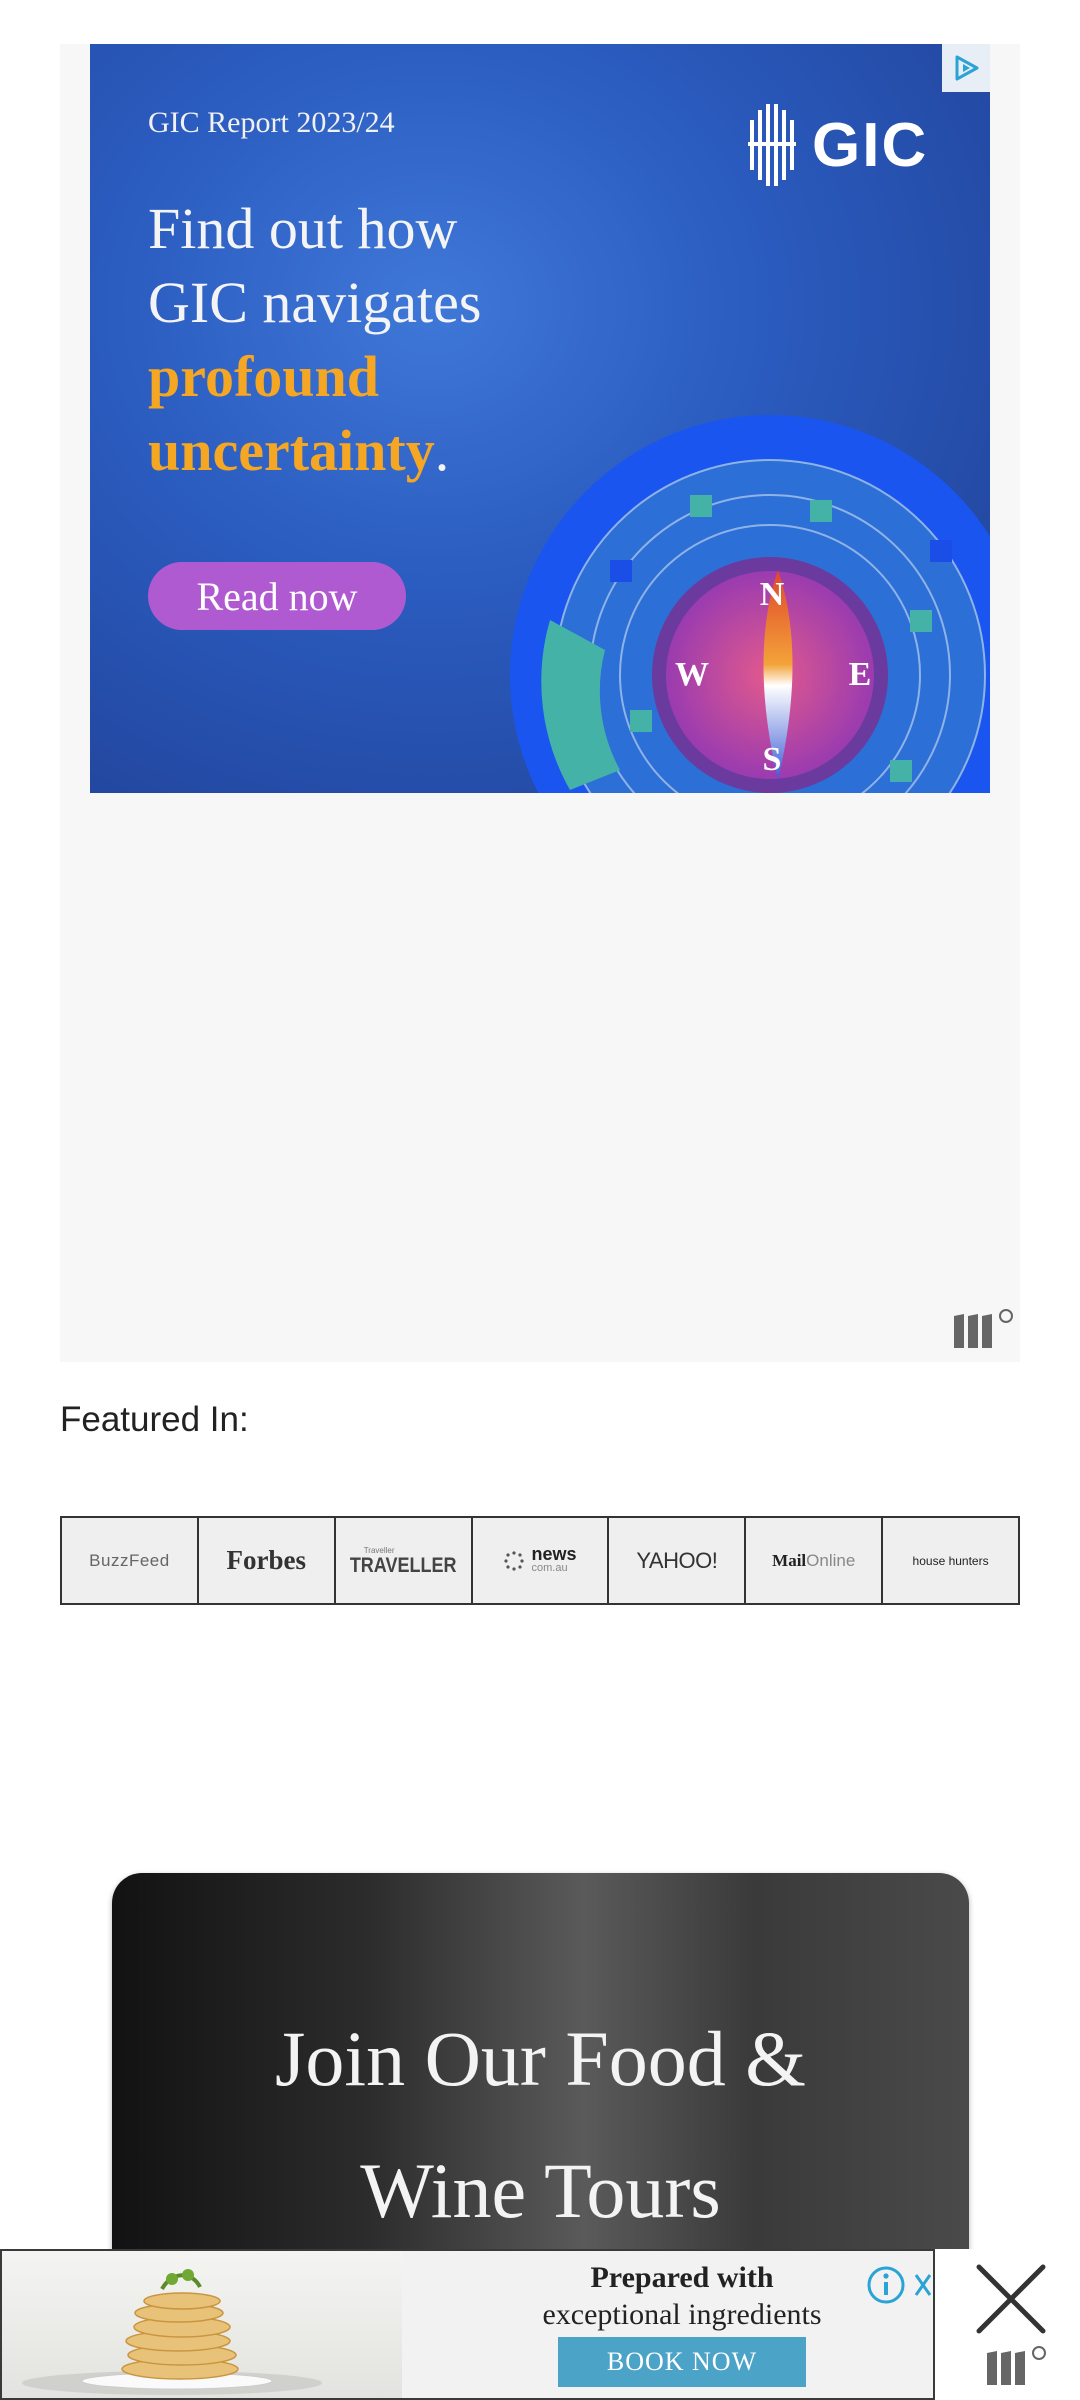 This screenshot has height=2400, width=1080. I want to click on compass-graphic-icon: N S E W, so click(750, 604).